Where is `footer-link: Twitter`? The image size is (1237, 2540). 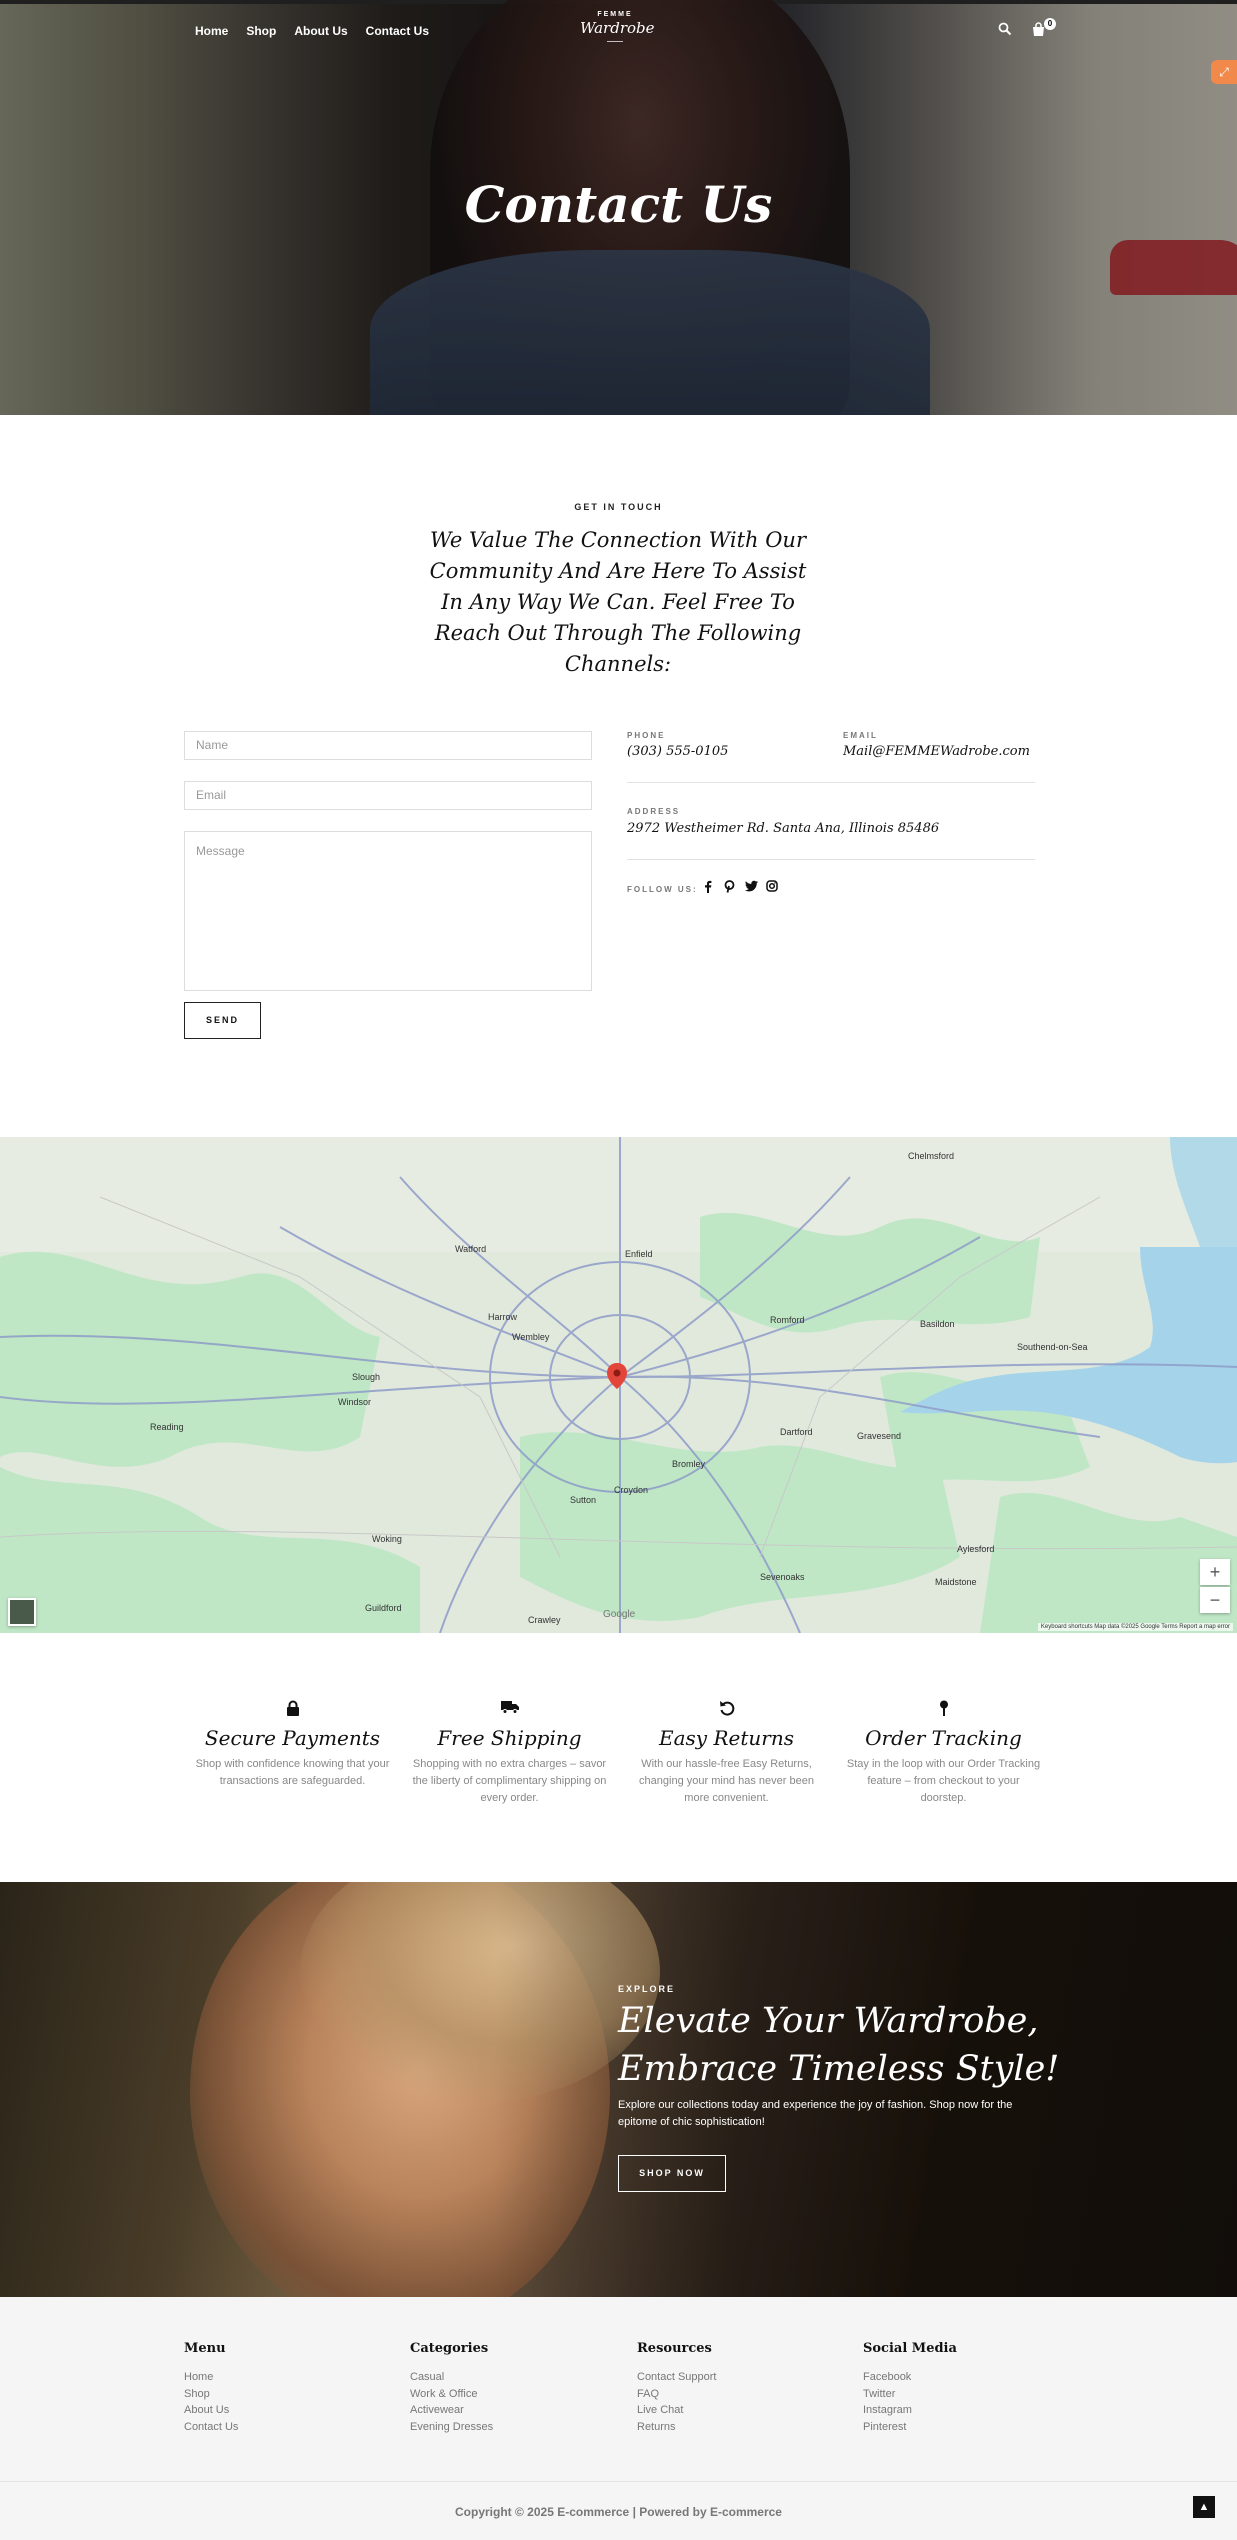 footer-link: Twitter is located at coordinates (910, 2394).